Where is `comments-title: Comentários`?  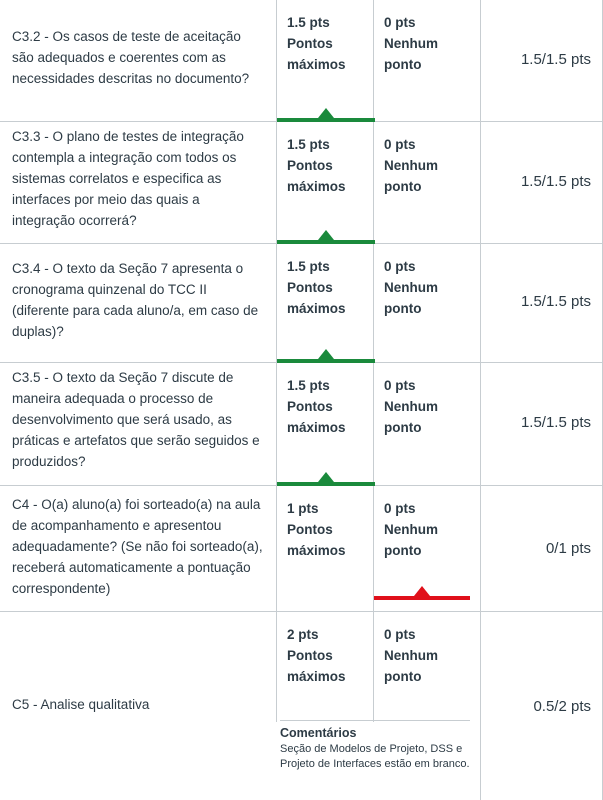 comments-title: Comentários is located at coordinates (318, 733).